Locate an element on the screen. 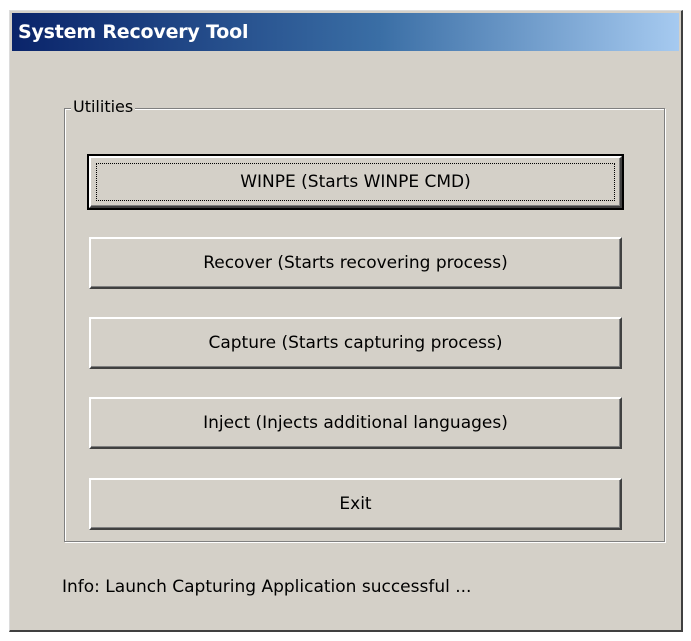 This screenshot has height=641, width=691. exit-button-label: Exit is located at coordinates (355, 504).